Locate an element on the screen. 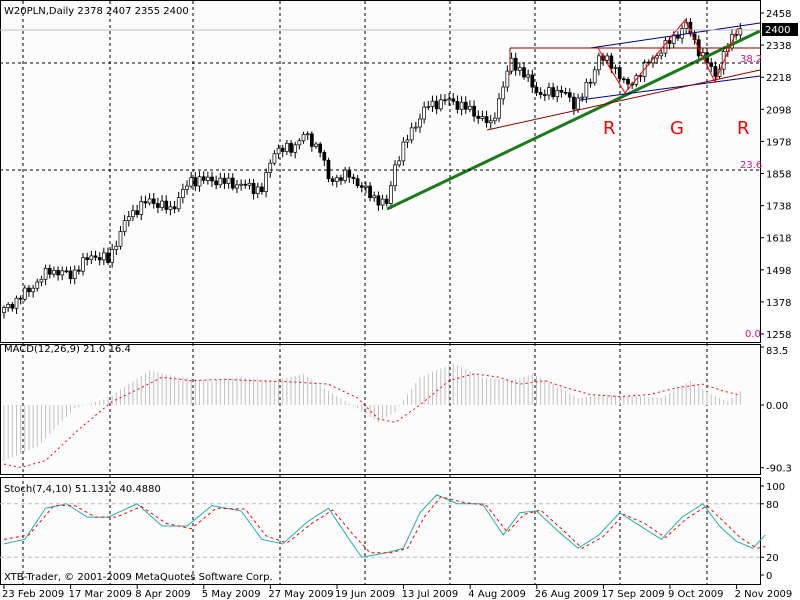  date-tick-label: 19 Jun 2009 is located at coordinates (365, 594).